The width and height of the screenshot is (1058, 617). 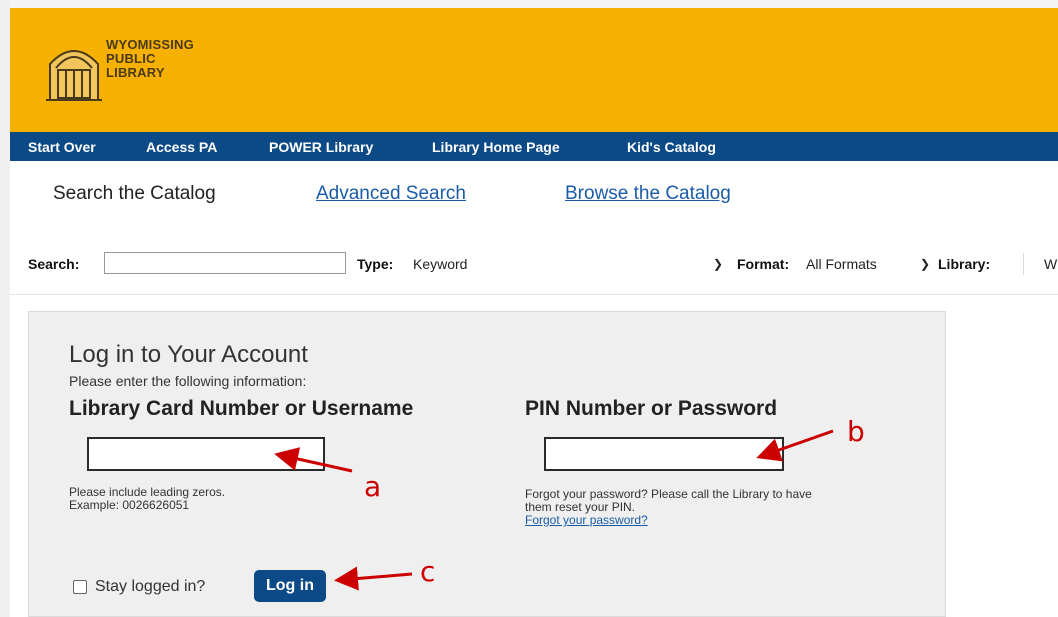 I want to click on annotation-arrows, so click(x=554, y=510).